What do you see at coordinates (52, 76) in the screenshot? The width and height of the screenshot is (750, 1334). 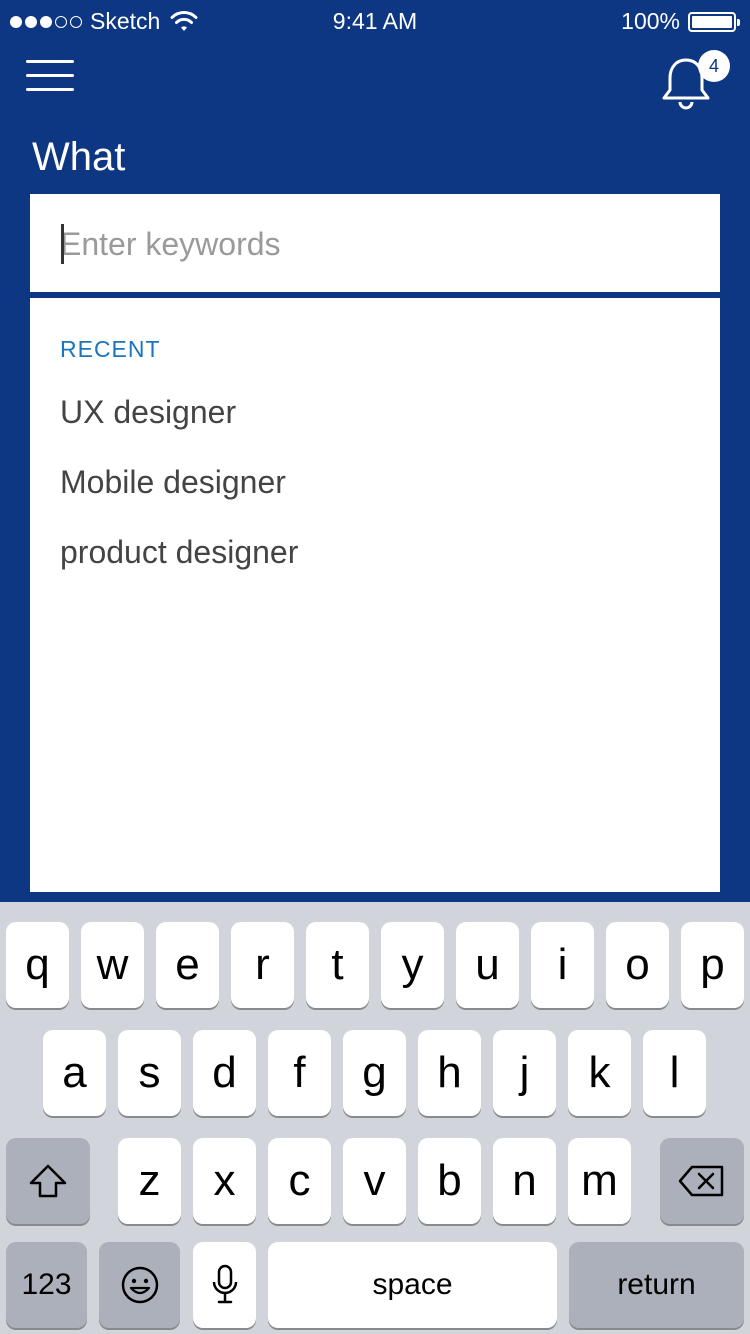 I see `menu-button` at bounding box center [52, 76].